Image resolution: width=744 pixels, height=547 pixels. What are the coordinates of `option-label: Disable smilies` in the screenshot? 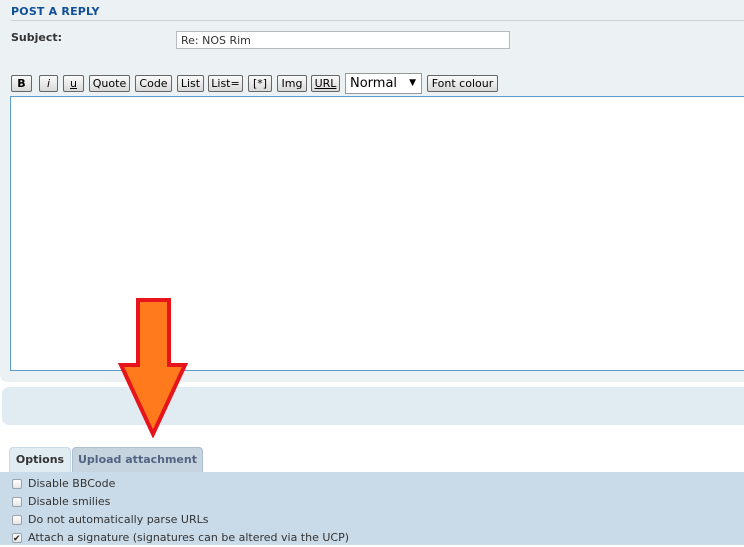 It's located at (69, 501).